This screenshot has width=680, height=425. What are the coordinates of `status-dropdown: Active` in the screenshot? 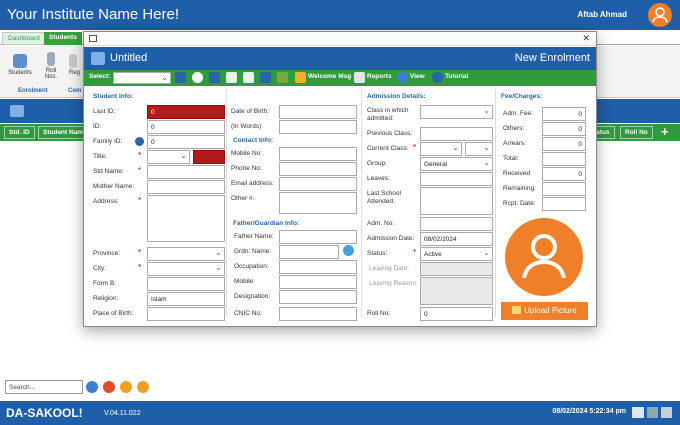 It's located at (456, 254).